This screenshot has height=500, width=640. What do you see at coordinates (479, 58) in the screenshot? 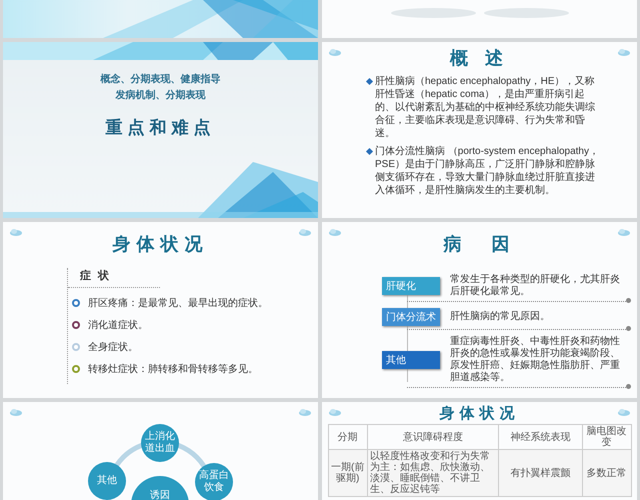
I see `slide-title: 概 述` at bounding box center [479, 58].